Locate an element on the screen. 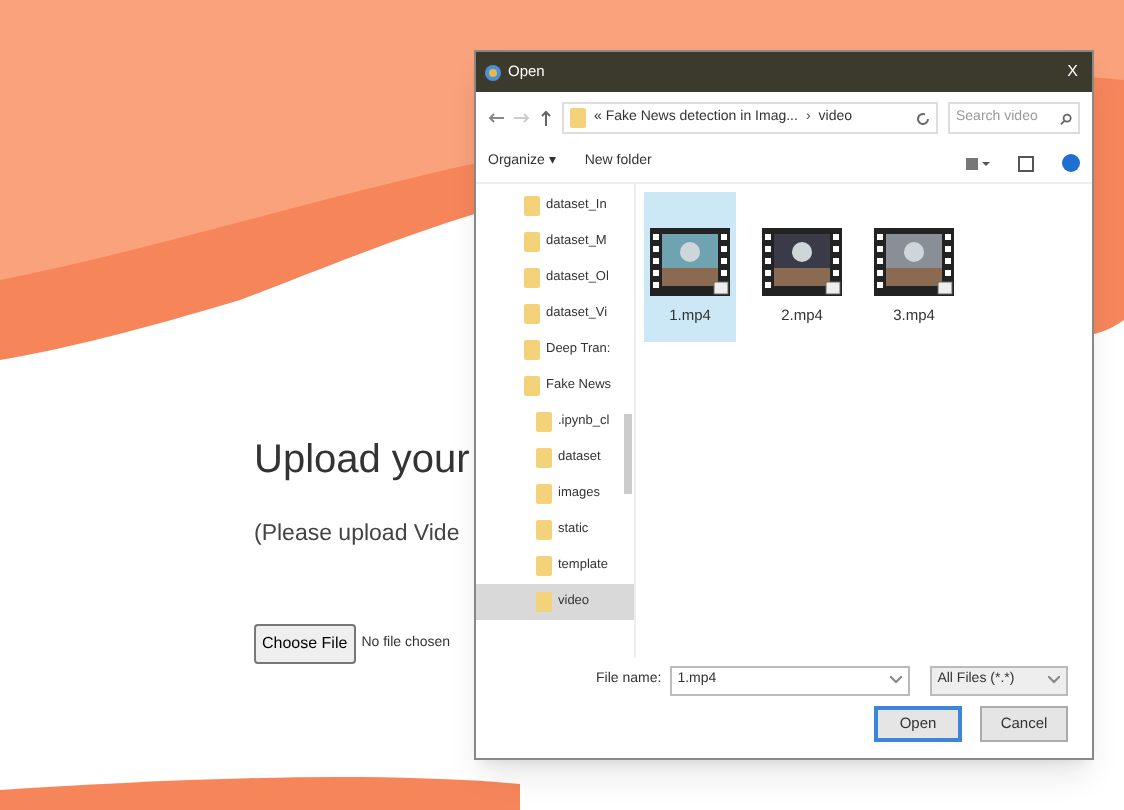  back-arrow-icon is located at coordinates (496, 118).